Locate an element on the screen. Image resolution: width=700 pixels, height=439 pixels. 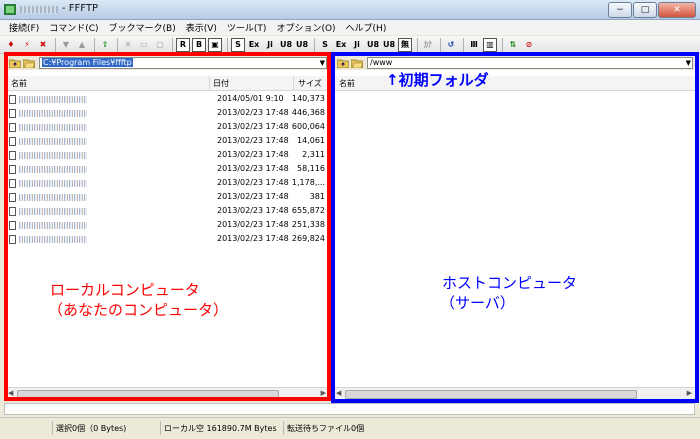
sync-icon: ⇅ is located at coordinates (513, 45).